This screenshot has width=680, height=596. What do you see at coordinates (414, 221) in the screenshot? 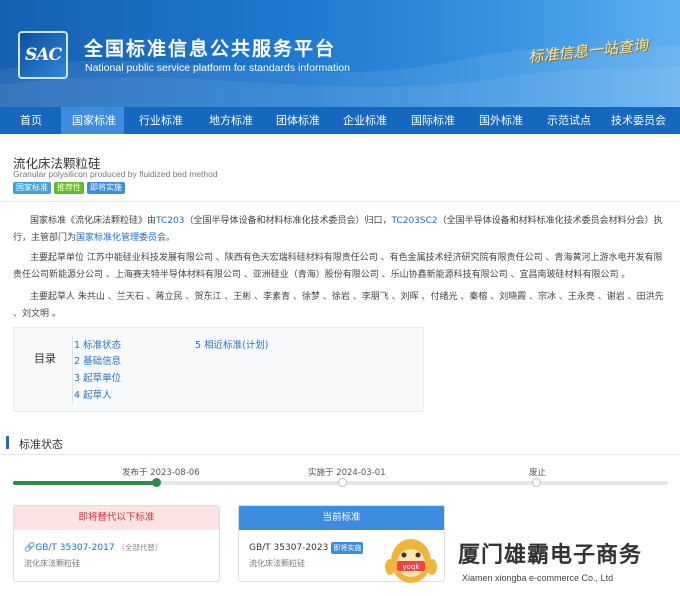
I see `link-tc203sc2: TC203SC2` at bounding box center [414, 221].